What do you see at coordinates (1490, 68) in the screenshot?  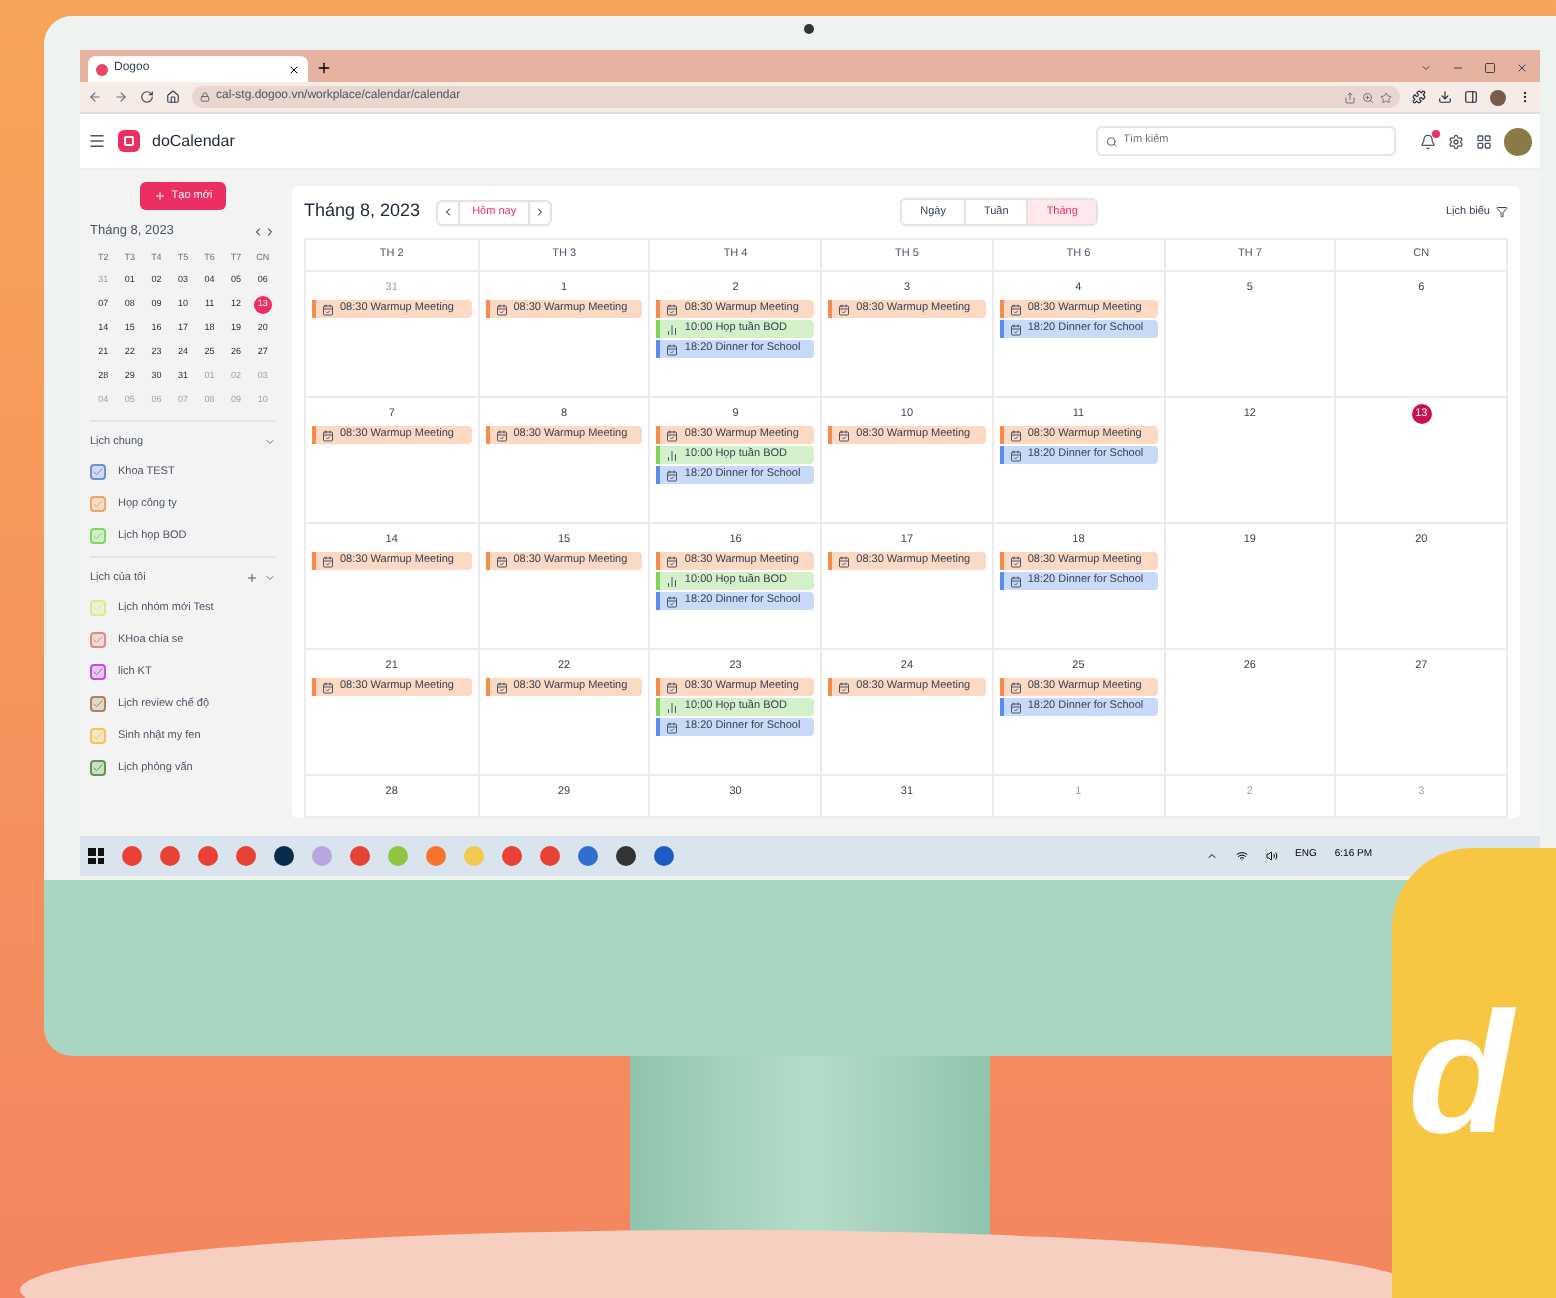 I see `maximize-icon` at bounding box center [1490, 68].